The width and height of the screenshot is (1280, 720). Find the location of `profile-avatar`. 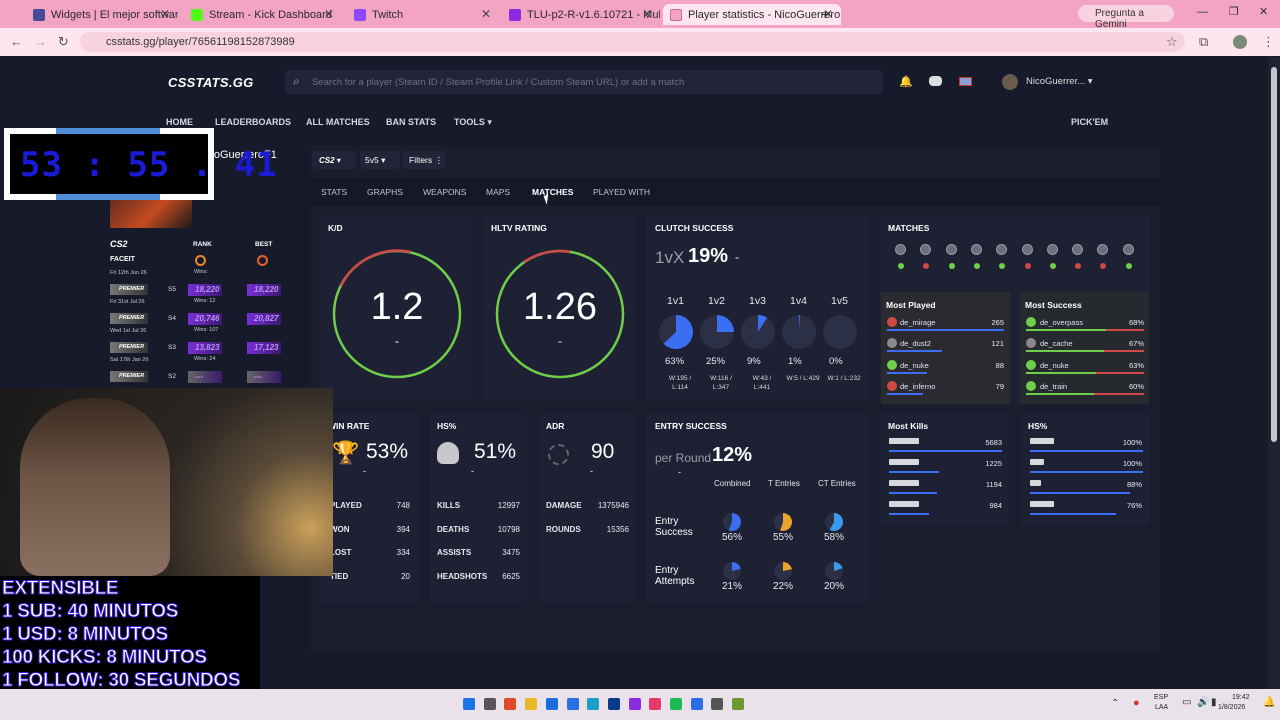

profile-avatar is located at coordinates (1240, 42).